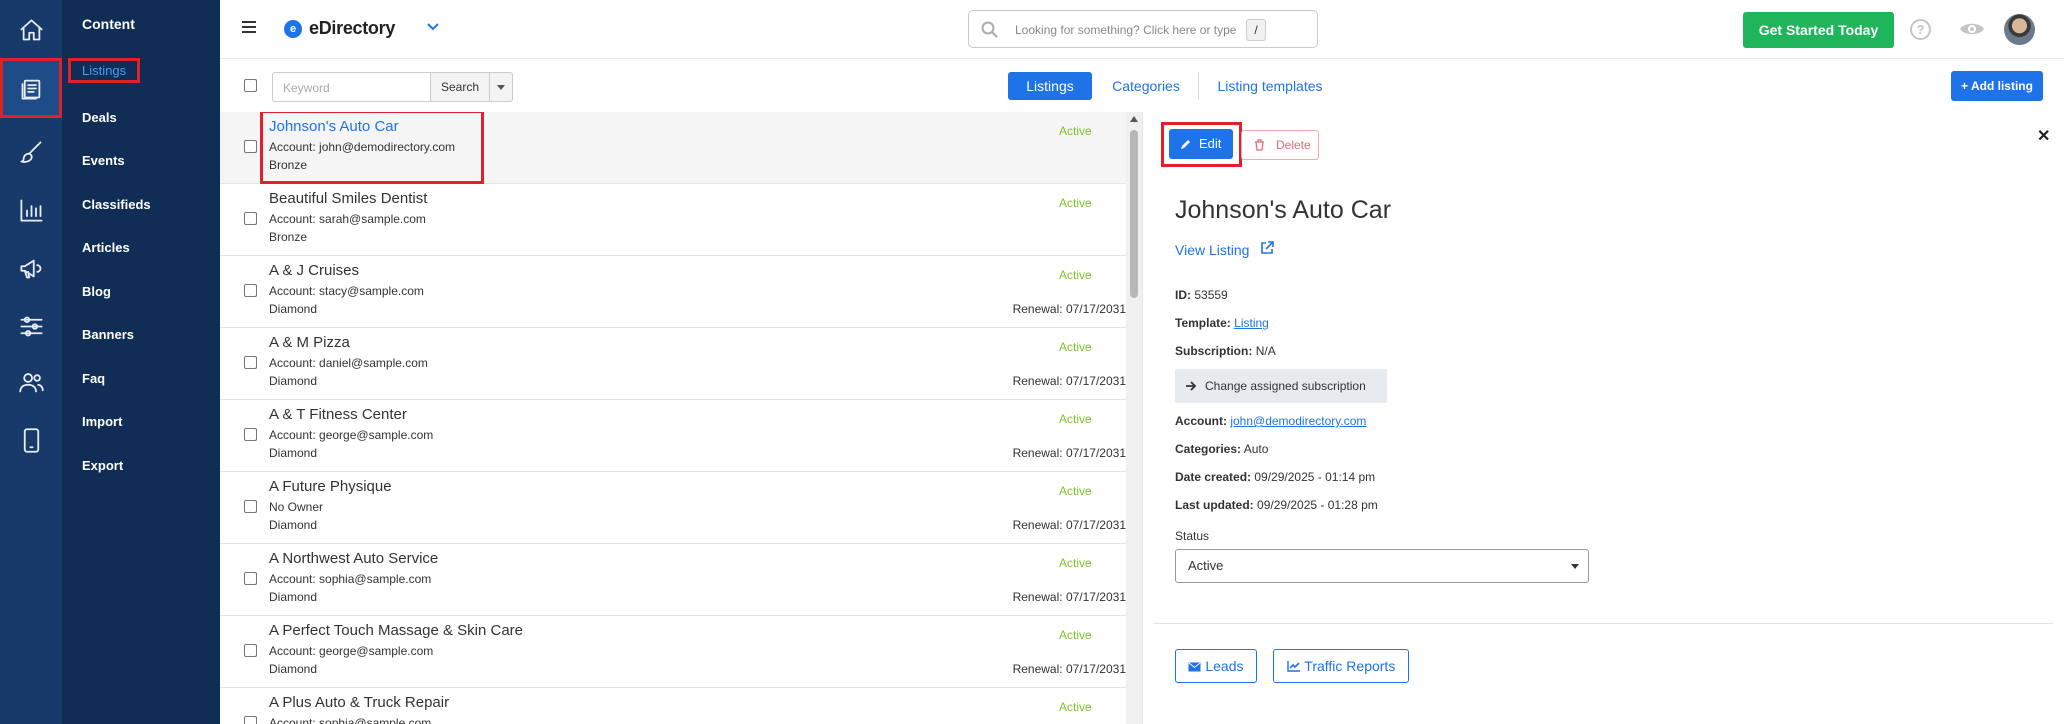 Image resolution: width=2064 pixels, height=724 pixels. Describe the element at coordinates (1134, 418) in the screenshot. I see `list-scrollbar` at that location.